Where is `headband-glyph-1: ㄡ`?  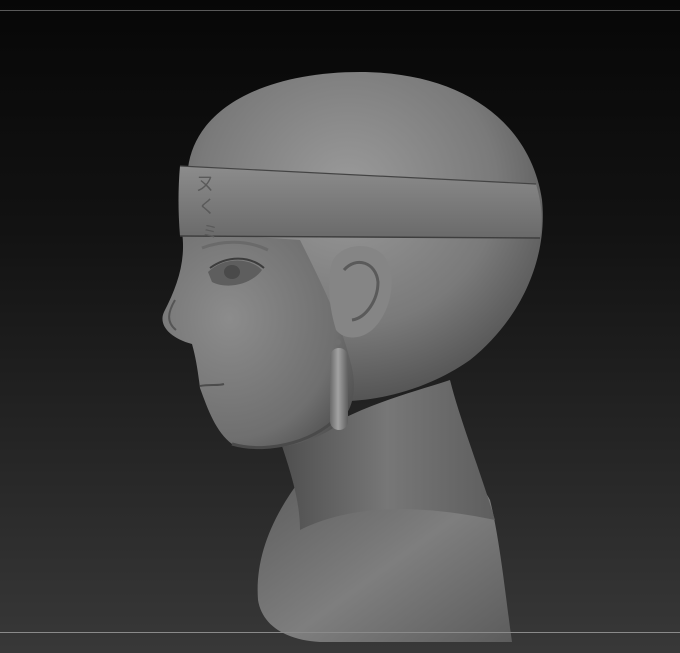
headband-glyph-1: ㄡ is located at coordinates (205, 184).